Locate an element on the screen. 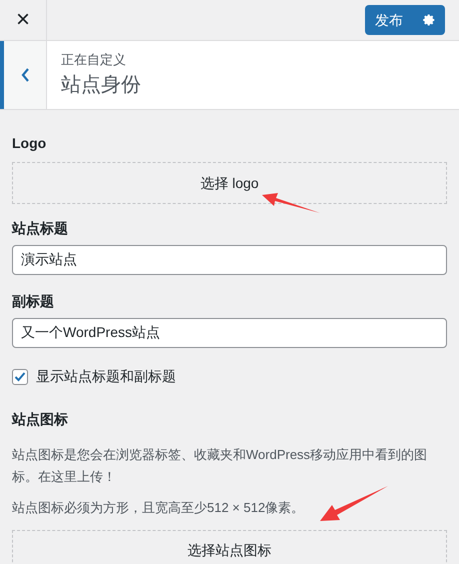  field-label: Logo is located at coordinates (30, 143).